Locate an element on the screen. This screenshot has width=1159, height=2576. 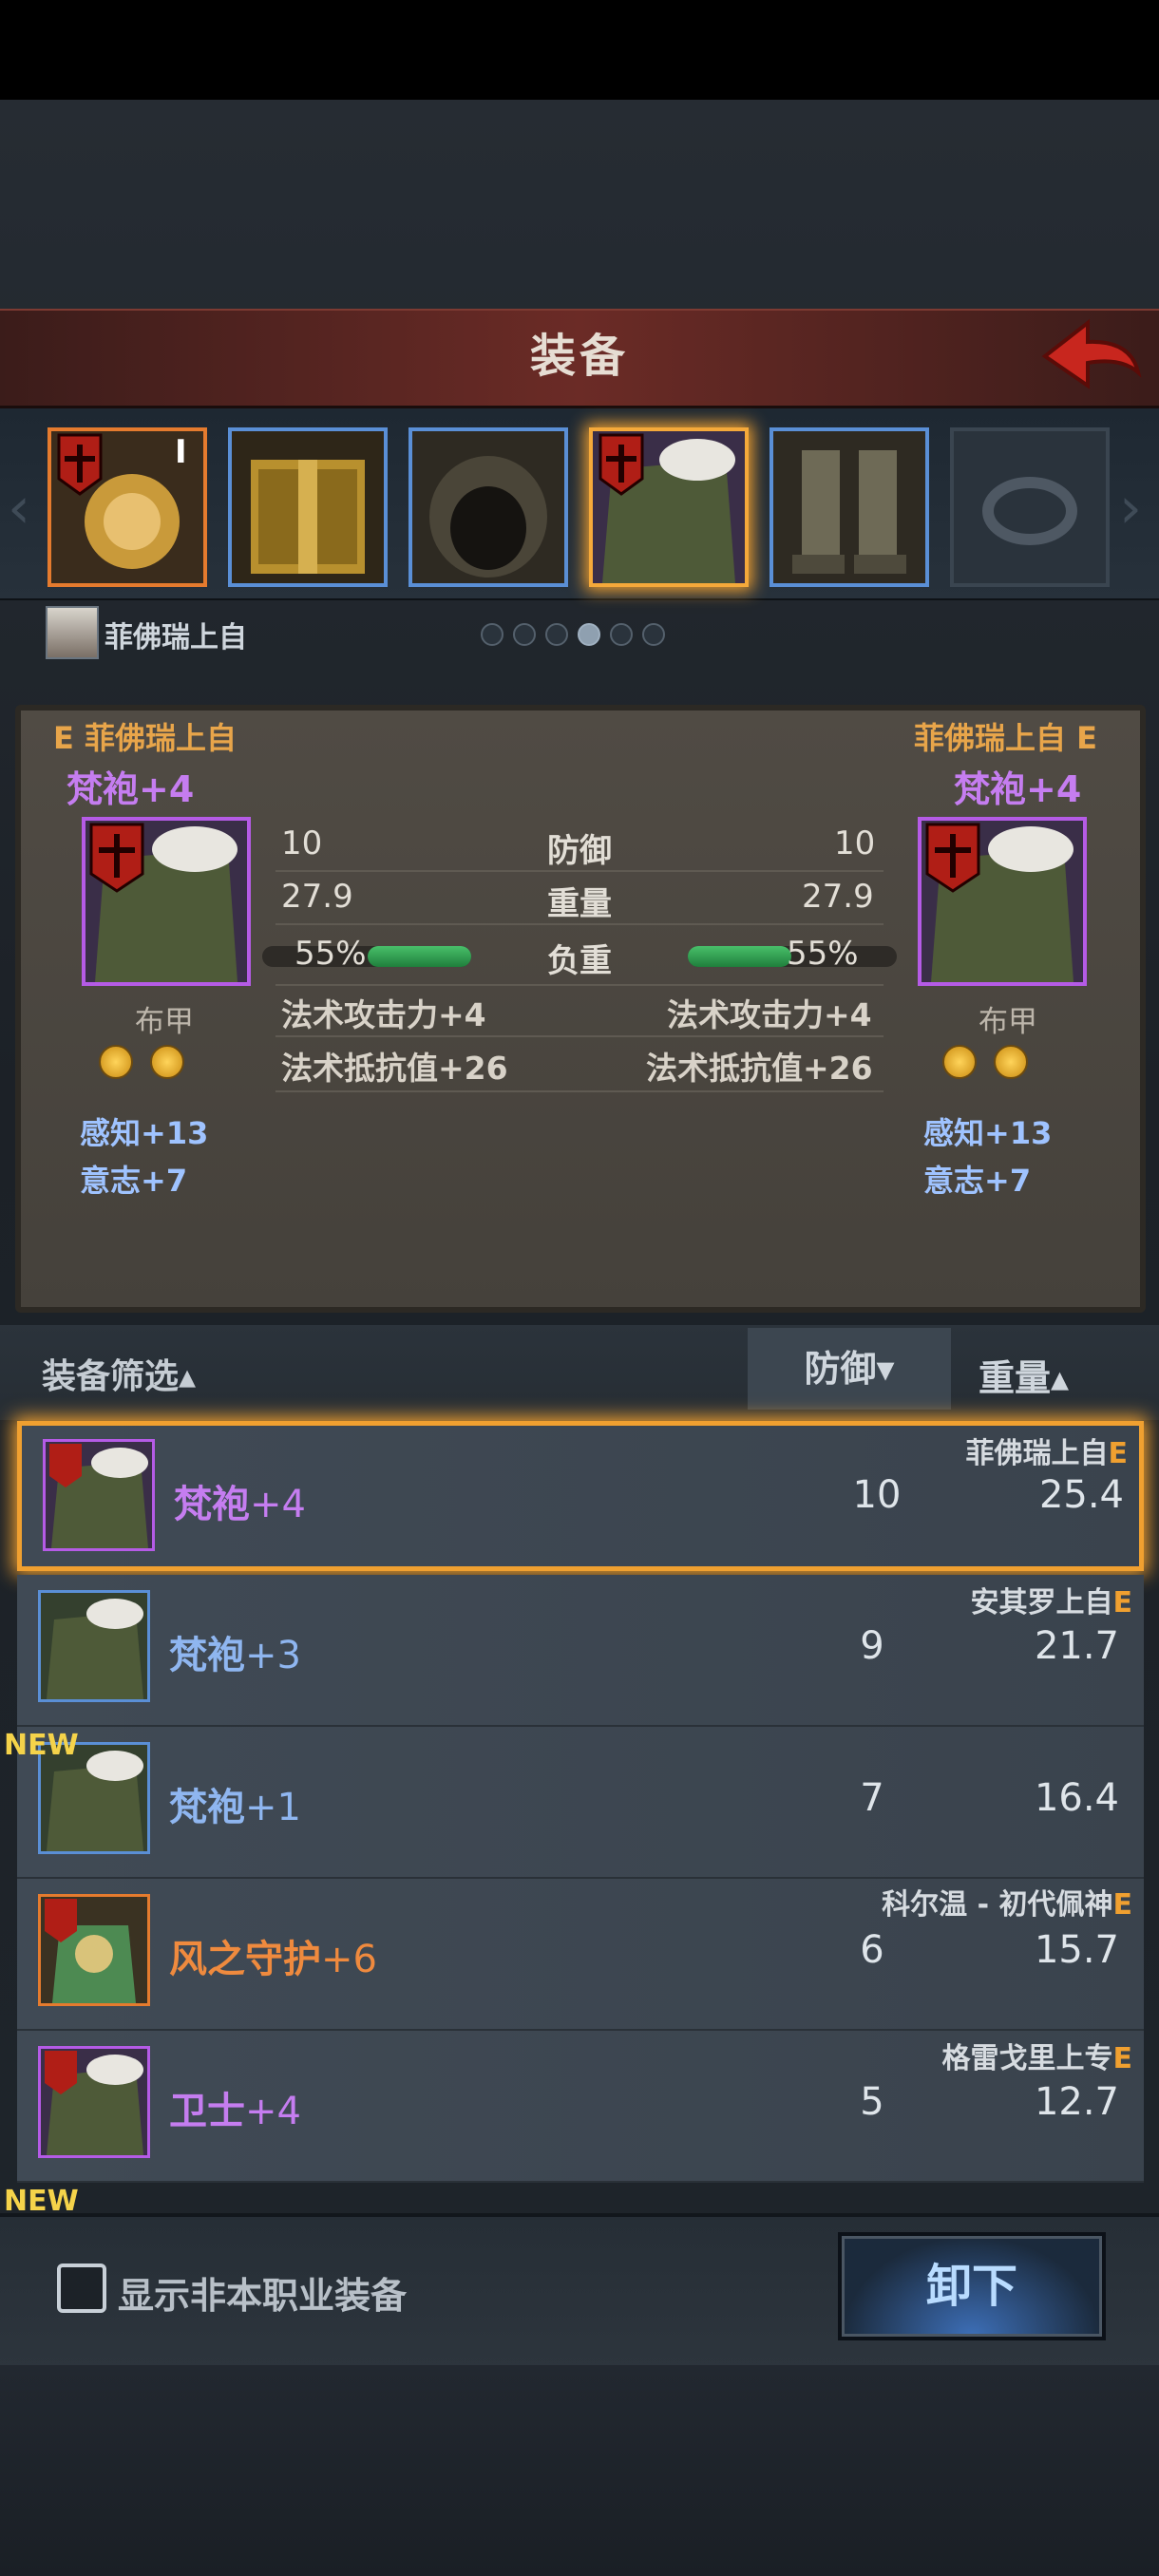
row-item-name: 风之守护+6 is located at coordinates (273, 1959).